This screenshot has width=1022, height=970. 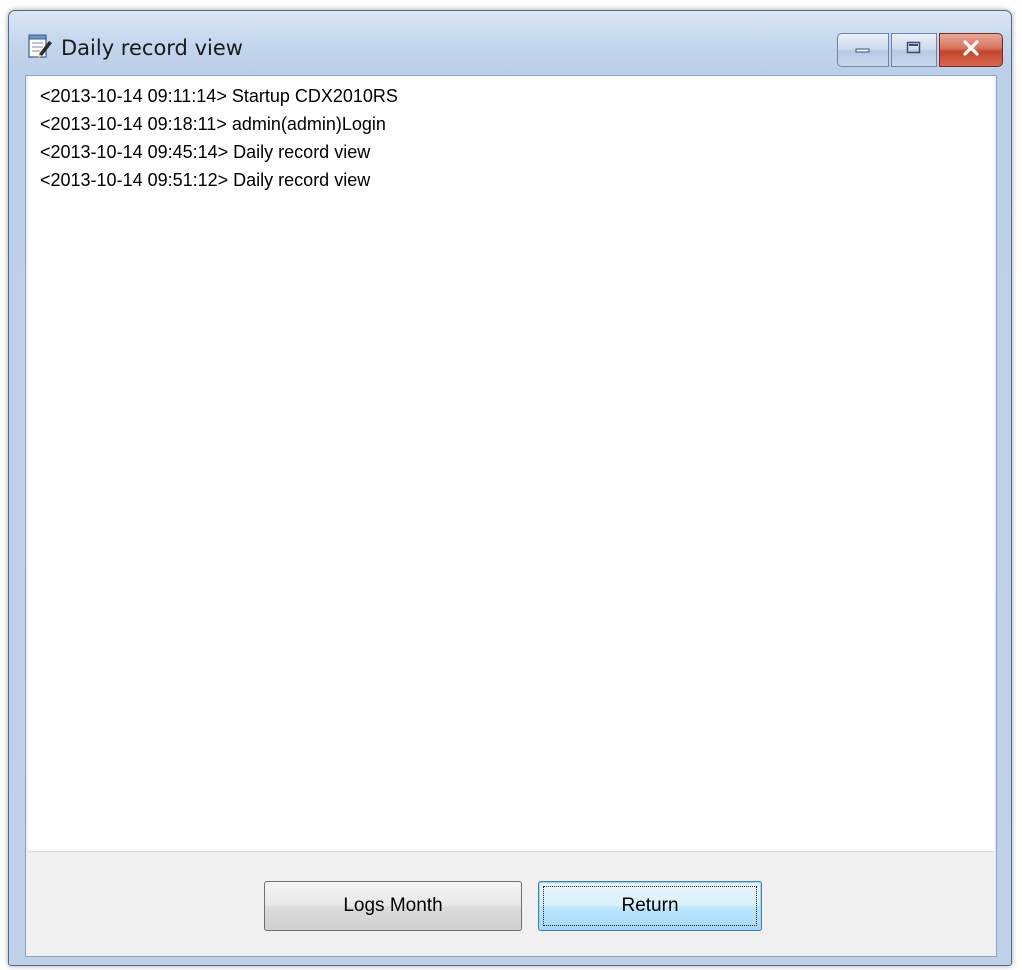 I want to click on log-line: <2013-10-14 09:18:11> admin(admin)Login, so click(x=213, y=124).